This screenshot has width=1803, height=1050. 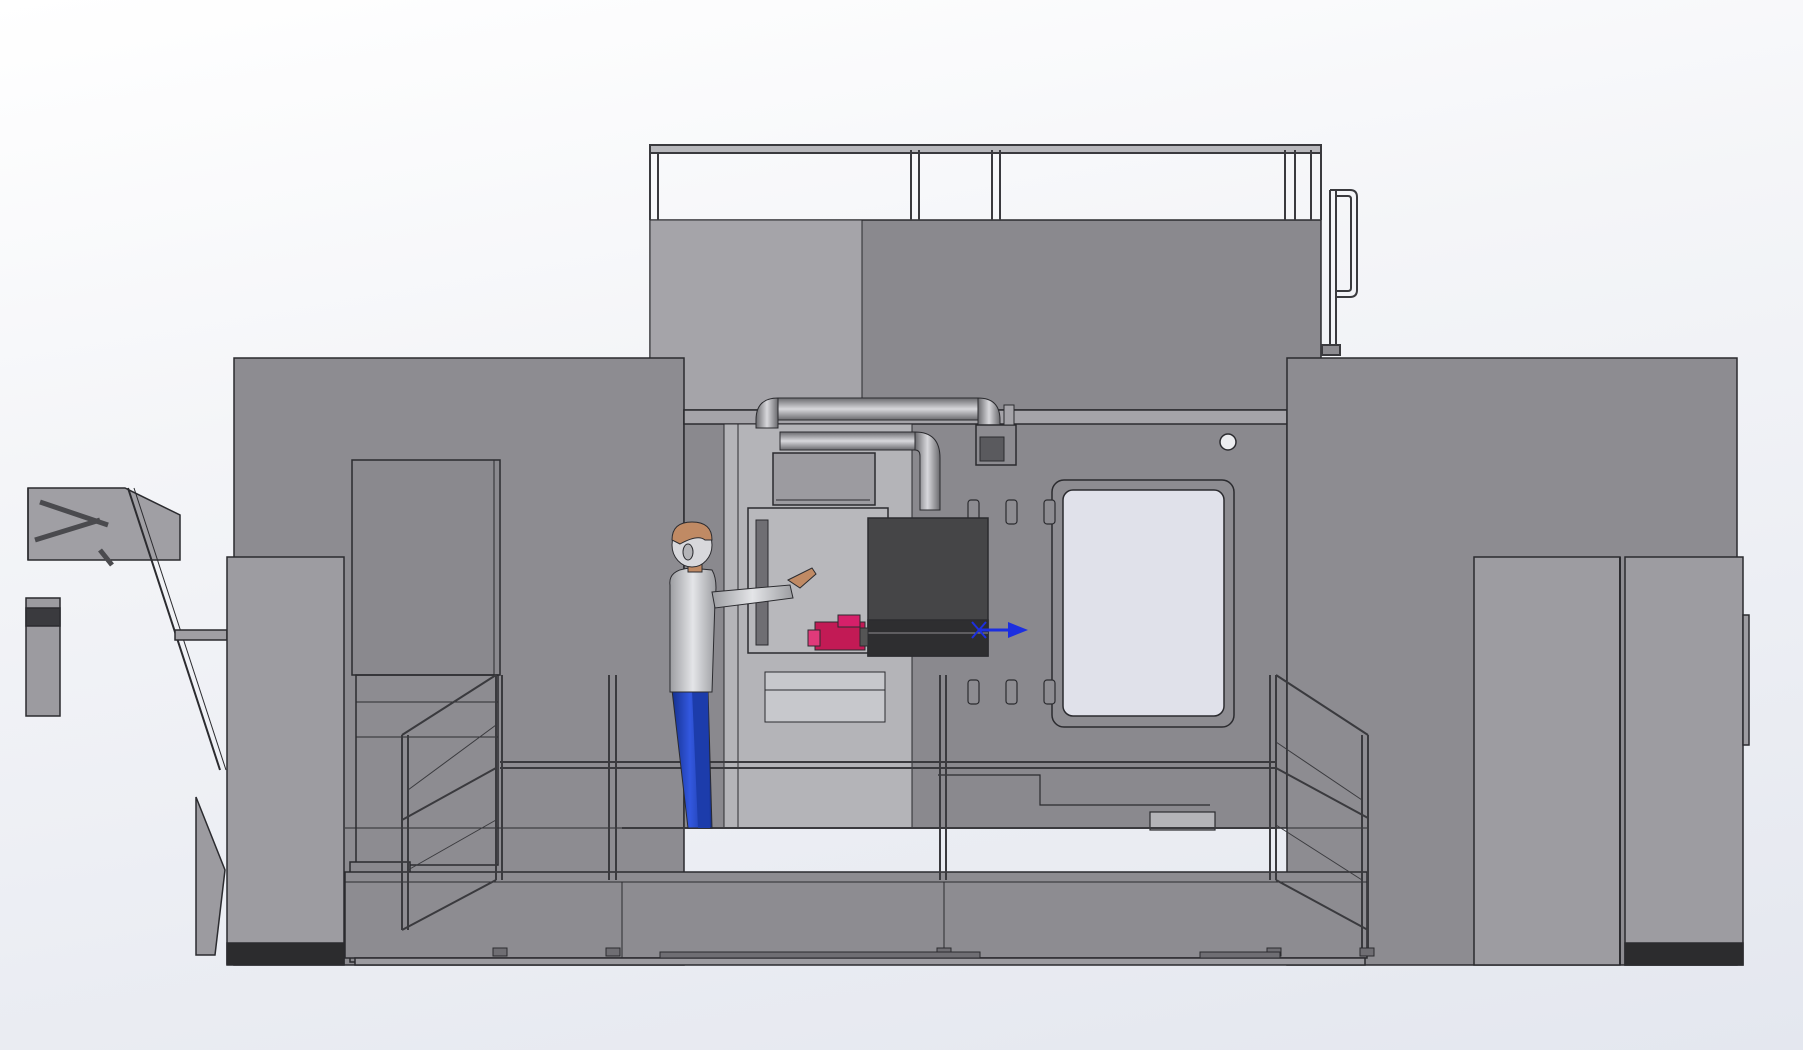 What do you see at coordinates (1143, 603) in the screenshot?
I see `machine-viewing-window` at bounding box center [1143, 603].